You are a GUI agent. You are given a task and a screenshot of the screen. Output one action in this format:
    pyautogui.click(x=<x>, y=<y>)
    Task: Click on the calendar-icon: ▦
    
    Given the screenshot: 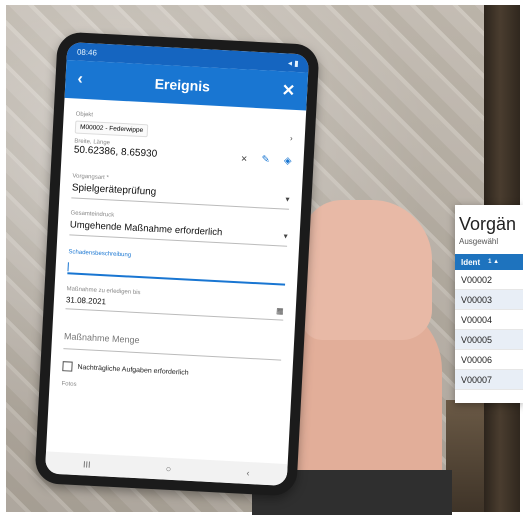 What is the action you would take?
    pyautogui.click(x=280, y=310)
    